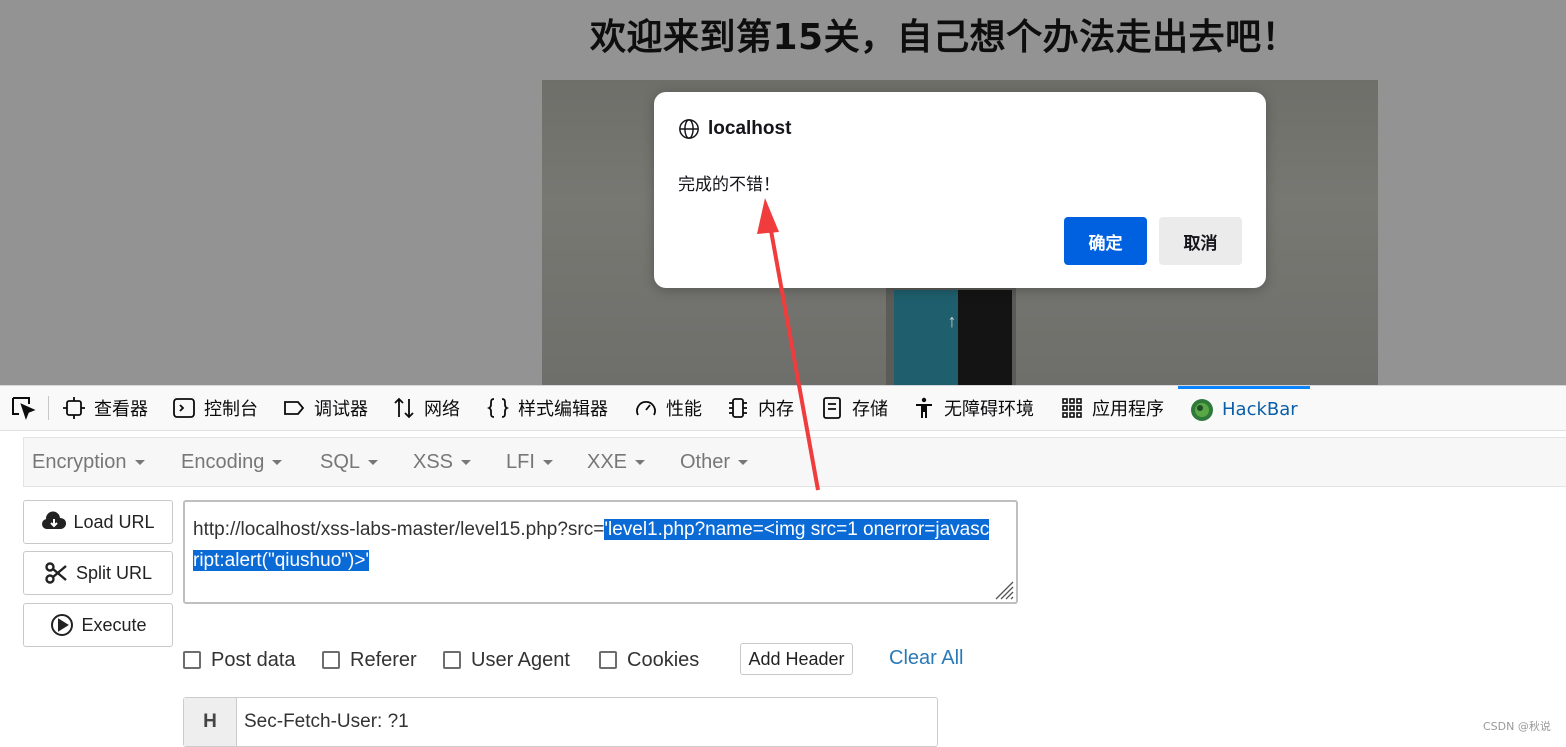 The image size is (1566, 747). I want to click on tab-hackbar: HackBar, so click(1244, 408).